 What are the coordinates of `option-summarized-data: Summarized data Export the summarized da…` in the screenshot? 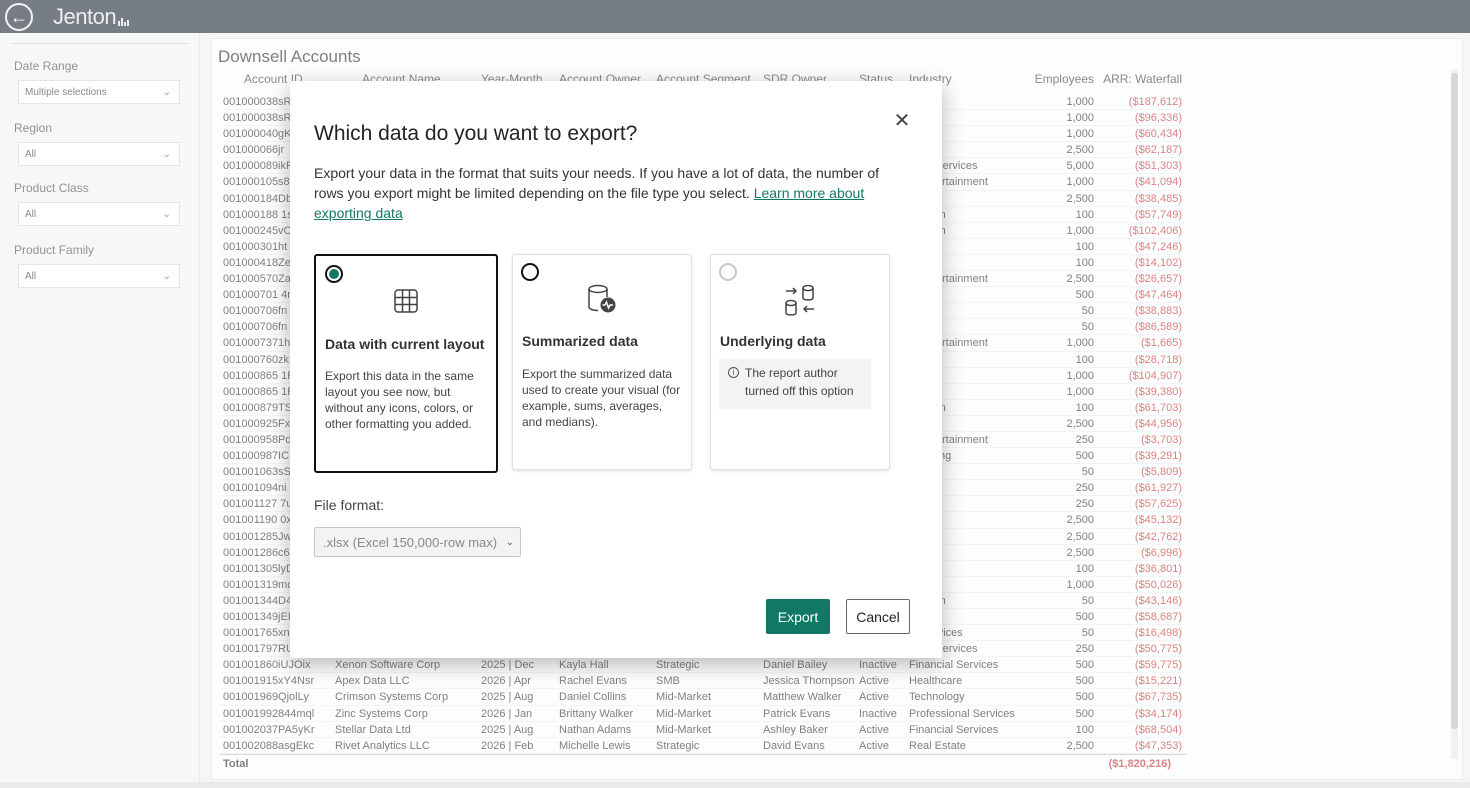 It's located at (602, 362).